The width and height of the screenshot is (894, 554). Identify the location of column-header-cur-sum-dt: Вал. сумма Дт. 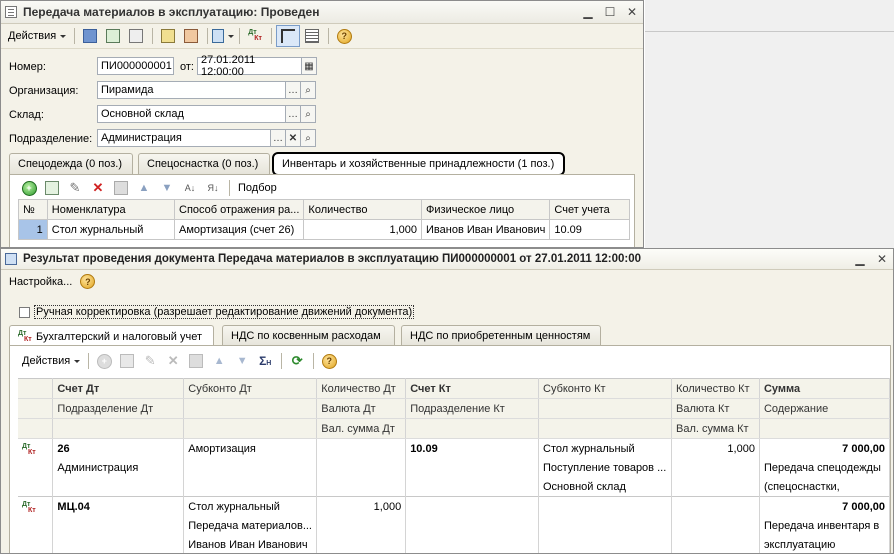
(361, 428).